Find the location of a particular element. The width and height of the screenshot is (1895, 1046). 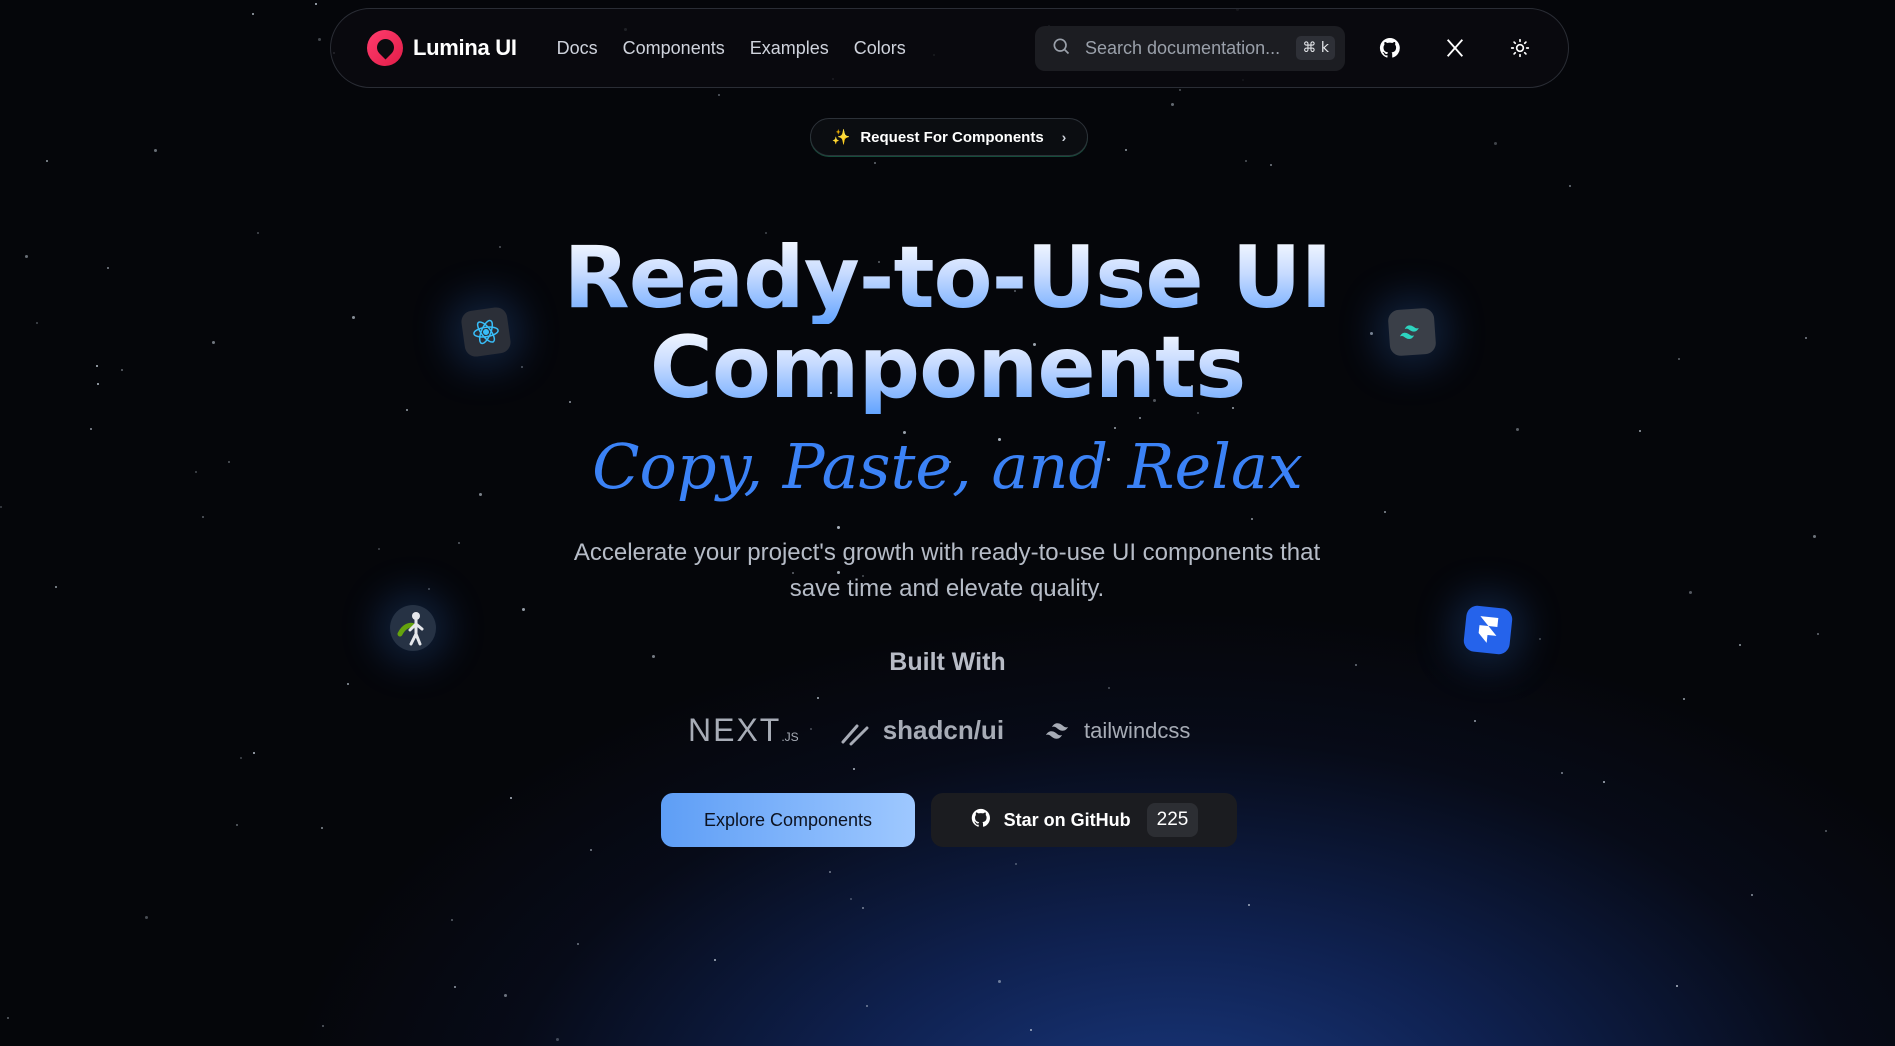

nextjs-logo: NEXT.JS is located at coordinates (743, 730).